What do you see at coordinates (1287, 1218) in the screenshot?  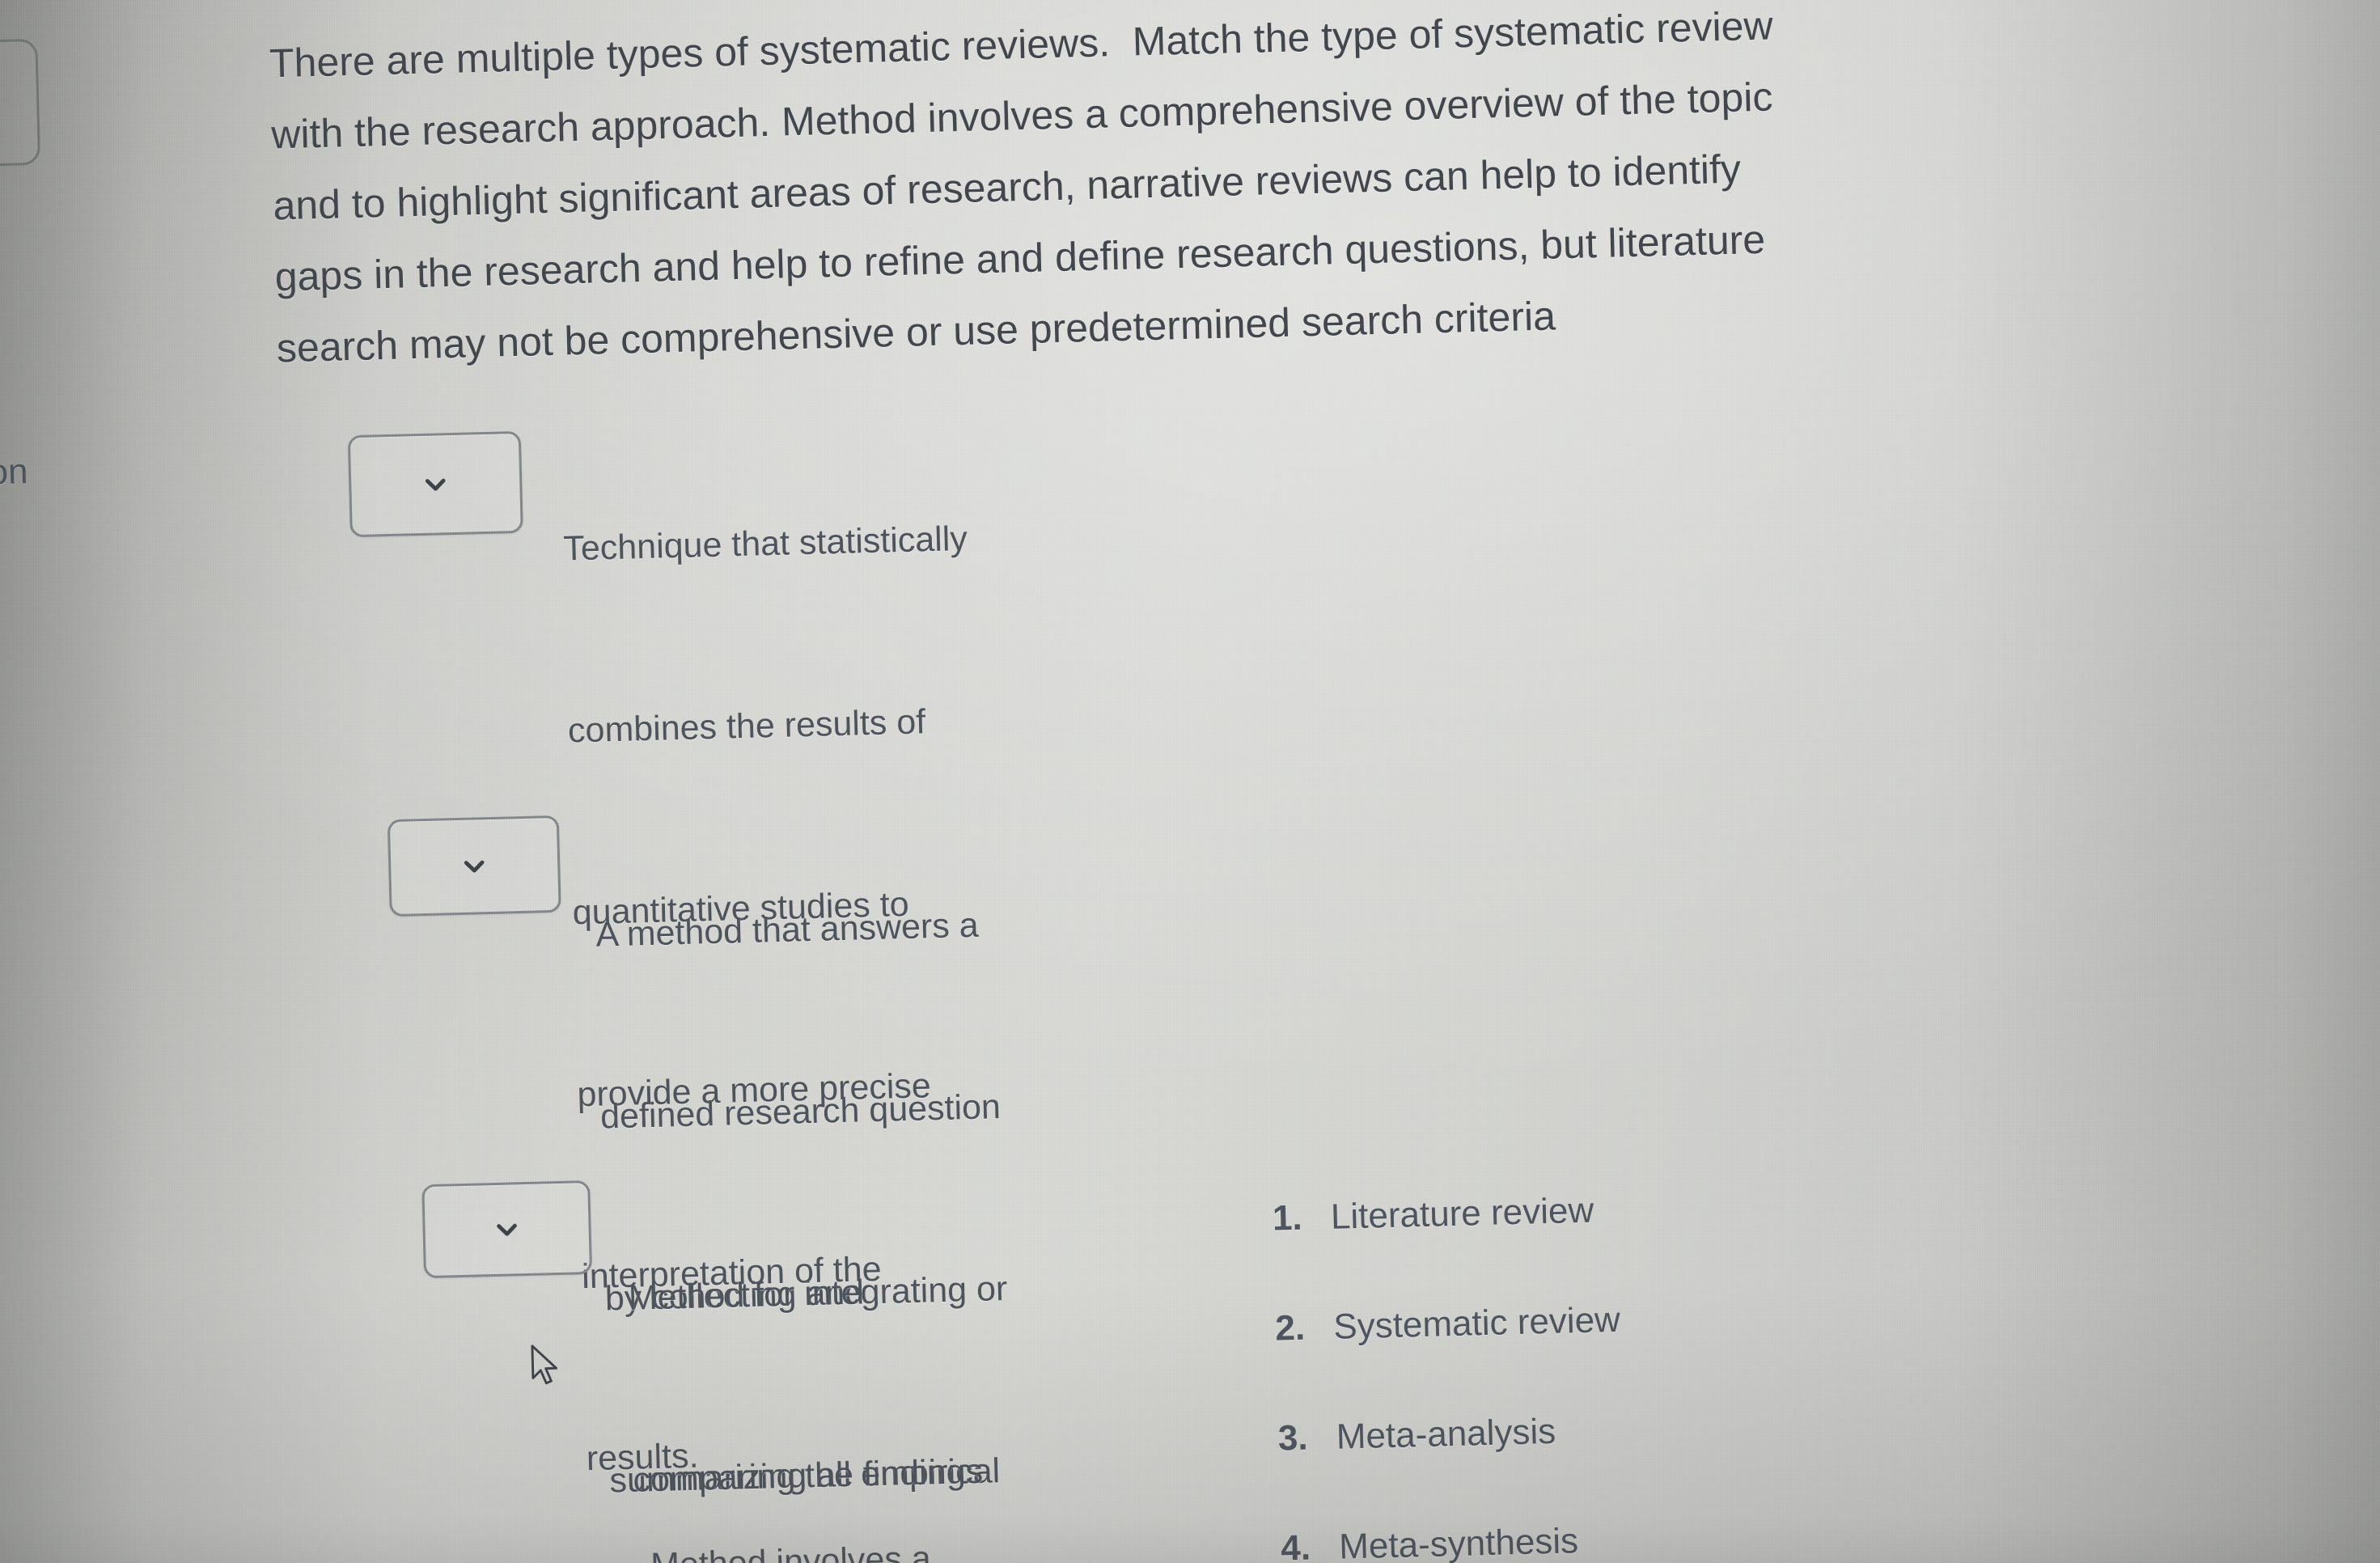 I see `answer-option-number: 1.` at bounding box center [1287, 1218].